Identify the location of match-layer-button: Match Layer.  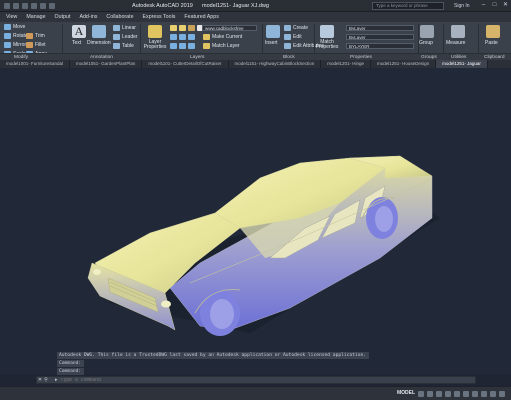
(221, 46).